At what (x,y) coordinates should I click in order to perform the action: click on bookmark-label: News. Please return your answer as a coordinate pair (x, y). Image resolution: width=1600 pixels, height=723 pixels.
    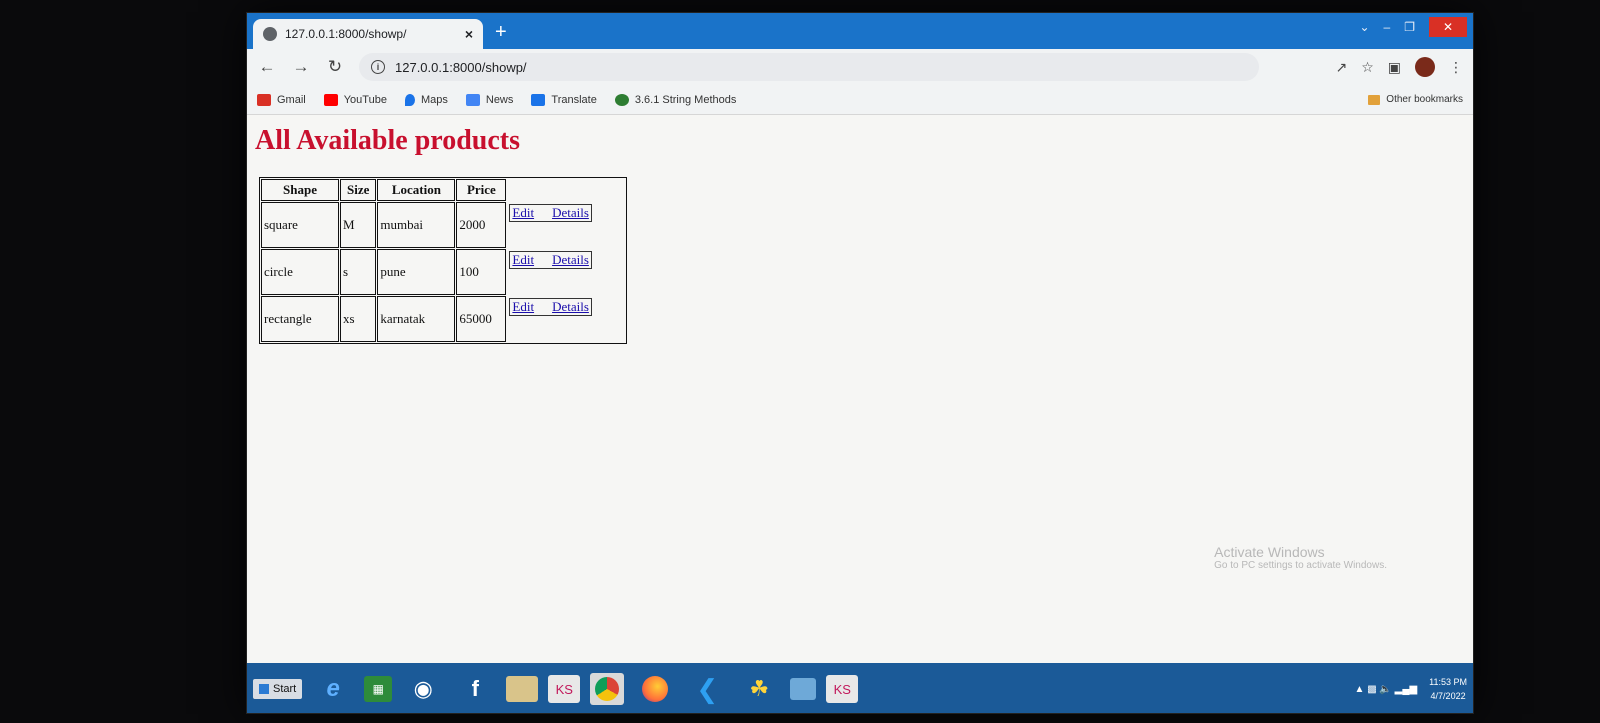
    Looking at the image, I should click on (499, 99).